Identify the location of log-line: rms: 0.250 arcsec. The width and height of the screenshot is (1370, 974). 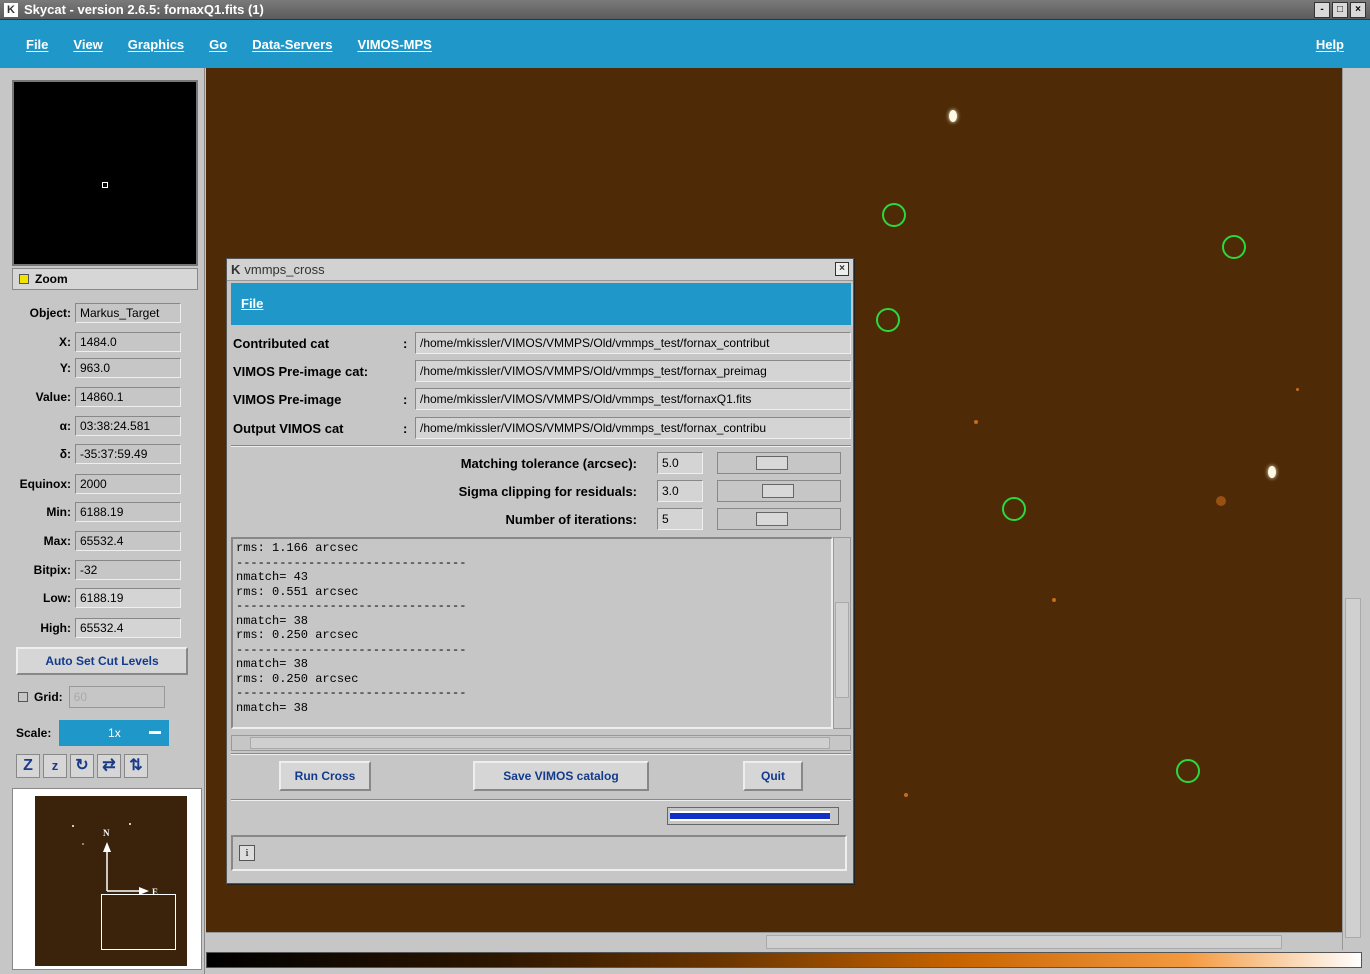
(297, 635).